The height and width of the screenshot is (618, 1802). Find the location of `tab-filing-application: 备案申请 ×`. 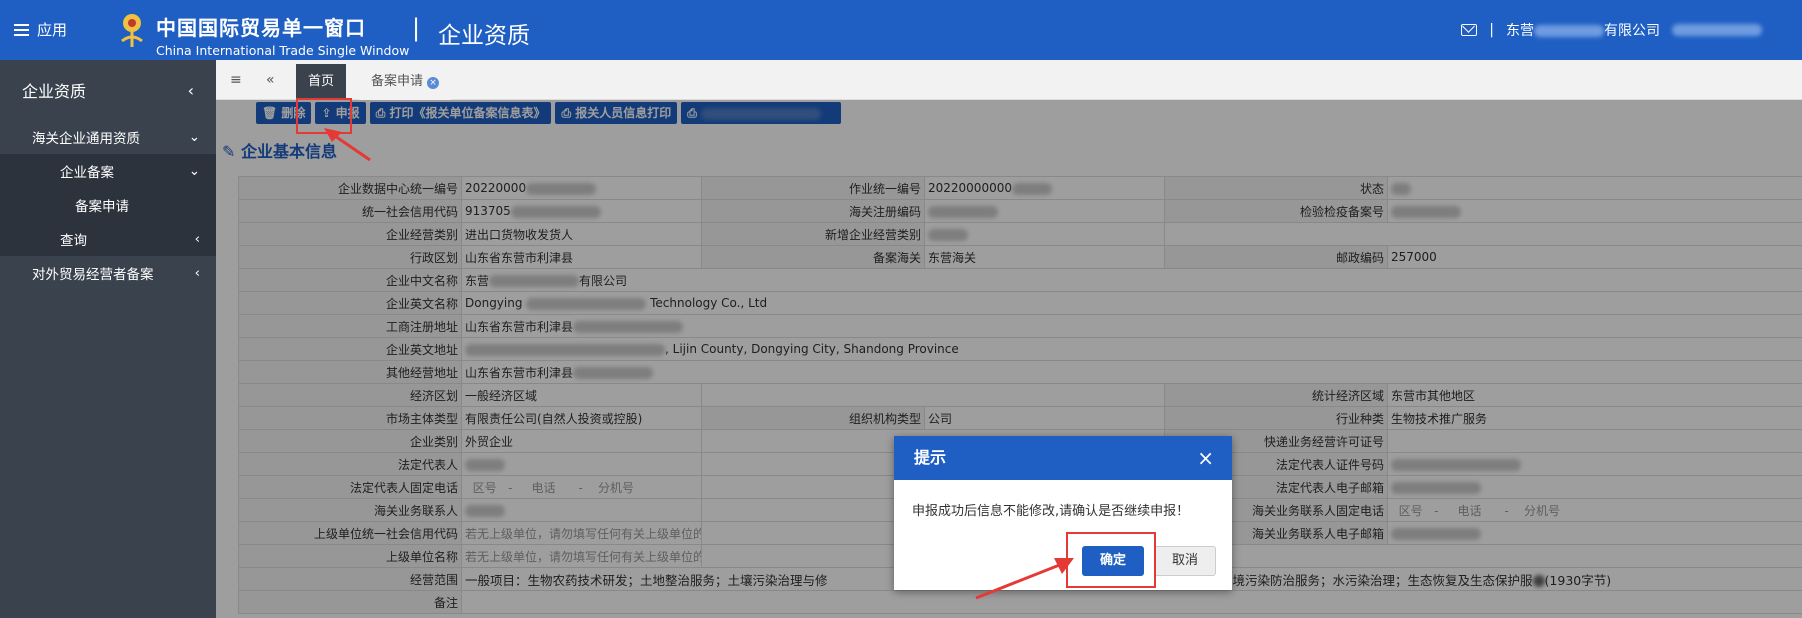

tab-filing-application: 备案申请 × is located at coordinates (405, 82).